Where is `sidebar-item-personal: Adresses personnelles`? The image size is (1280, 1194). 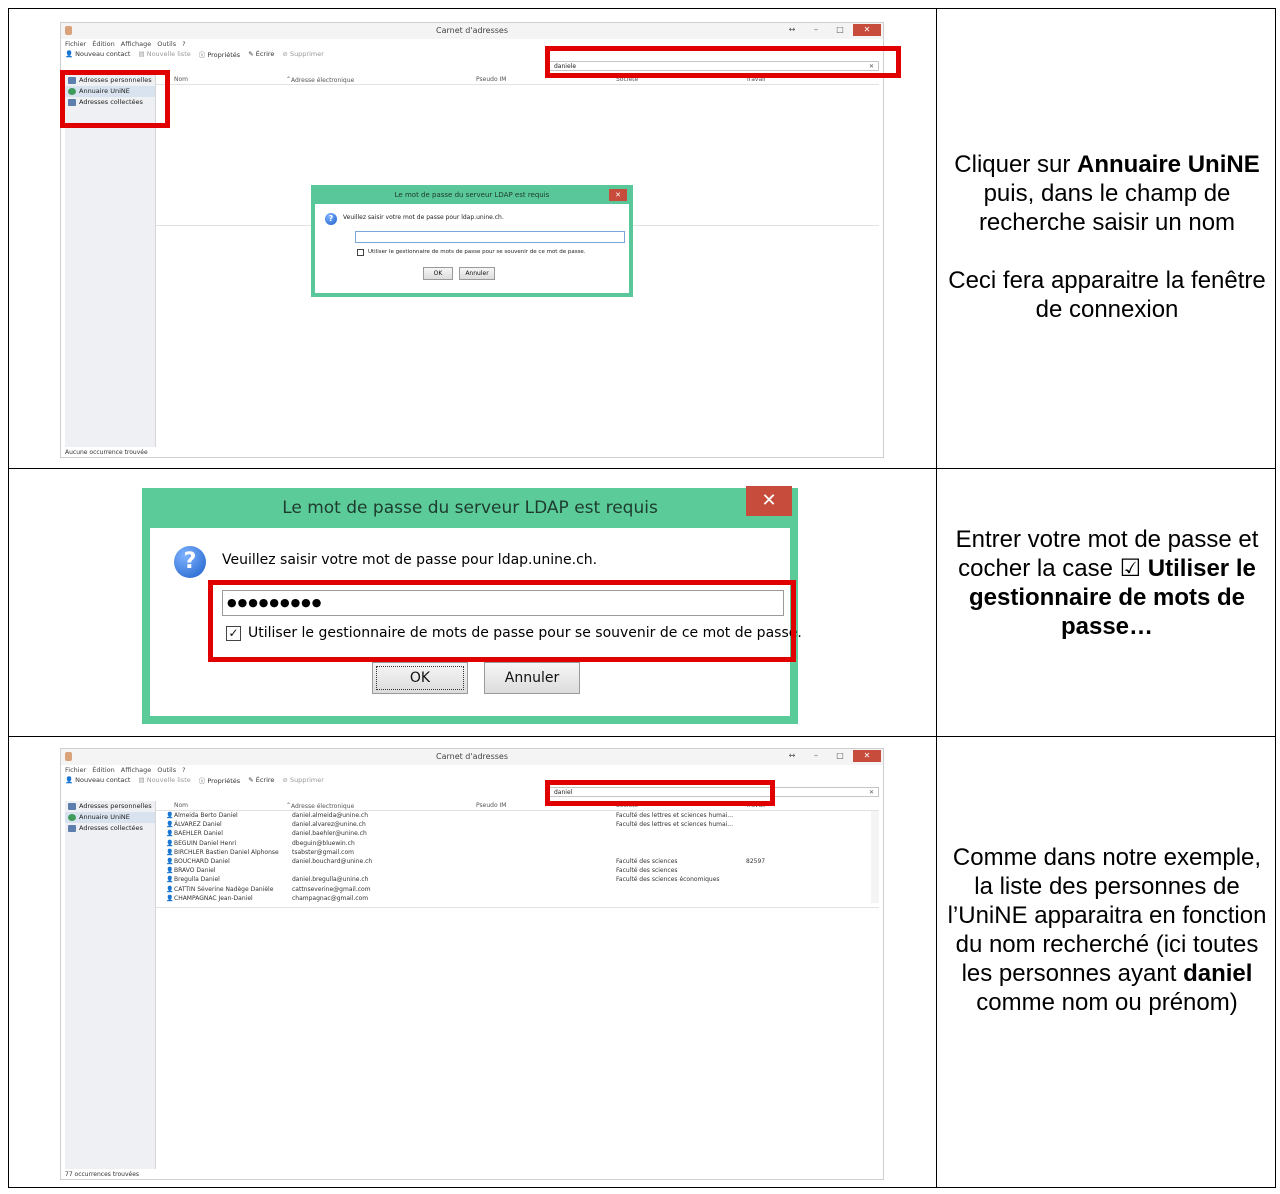 sidebar-item-personal: Adresses personnelles is located at coordinates (110, 806).